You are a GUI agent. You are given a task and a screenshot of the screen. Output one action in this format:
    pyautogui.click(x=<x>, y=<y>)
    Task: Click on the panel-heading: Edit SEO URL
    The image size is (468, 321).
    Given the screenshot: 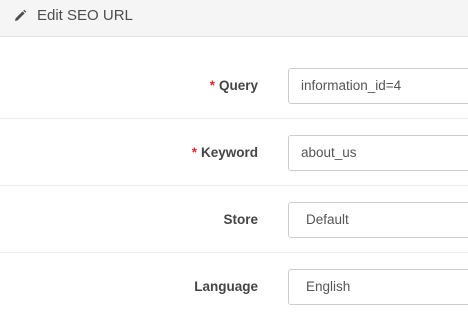 What is the action you would take?
    pyautogui.click(x=234, y=18)
    